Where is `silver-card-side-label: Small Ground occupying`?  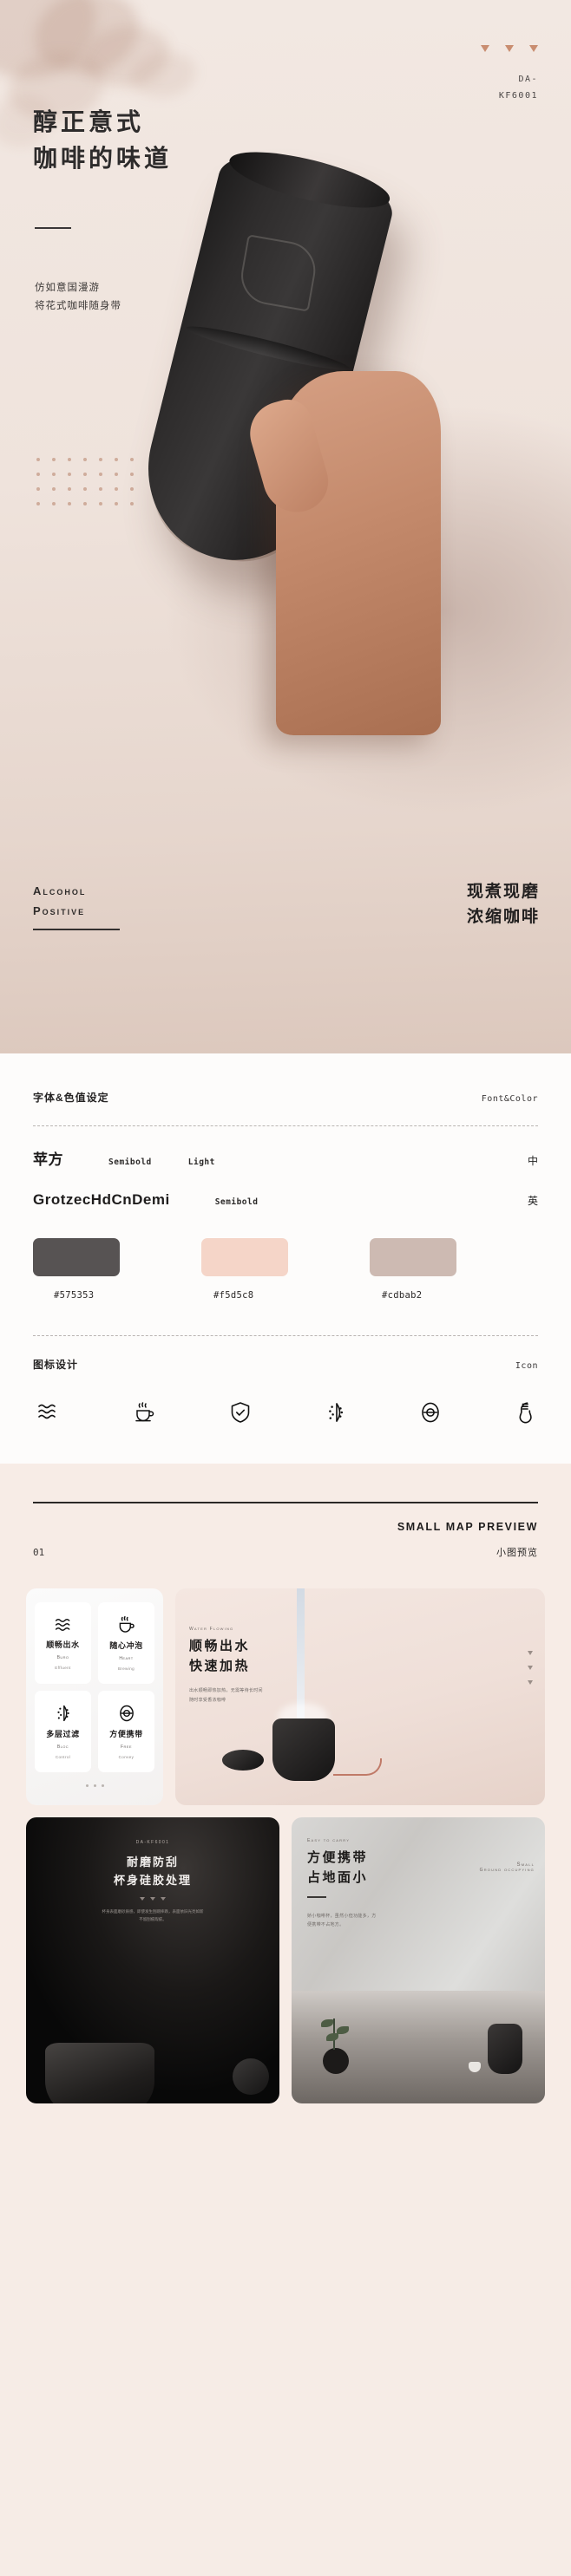 silver-card-side-label: Small Ground occupying is located at coordinates (507, 1867).